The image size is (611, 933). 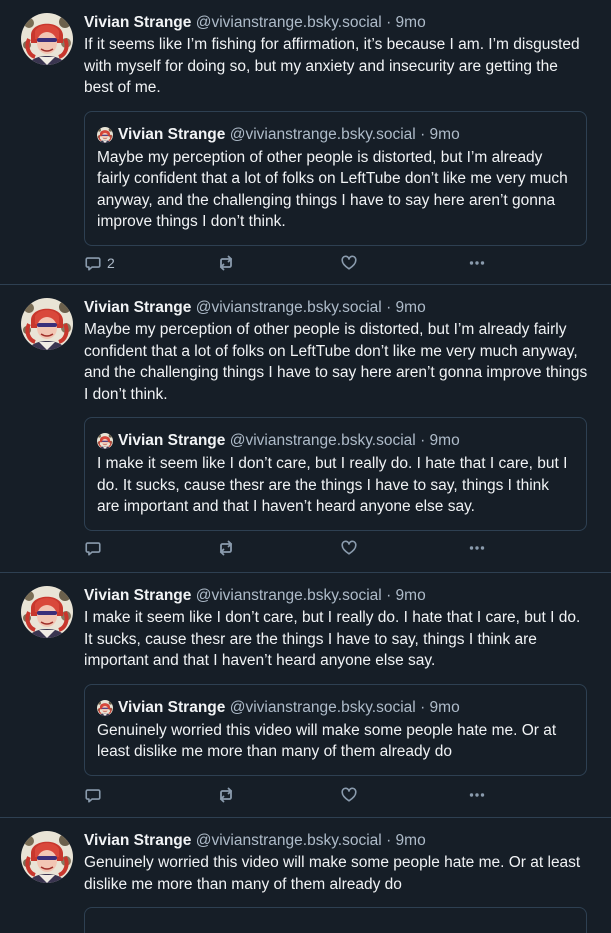 What do you see at coordinates (294, 263) in the screenshot?
I see `post-actions: 2` at bounding box center [294, 263].